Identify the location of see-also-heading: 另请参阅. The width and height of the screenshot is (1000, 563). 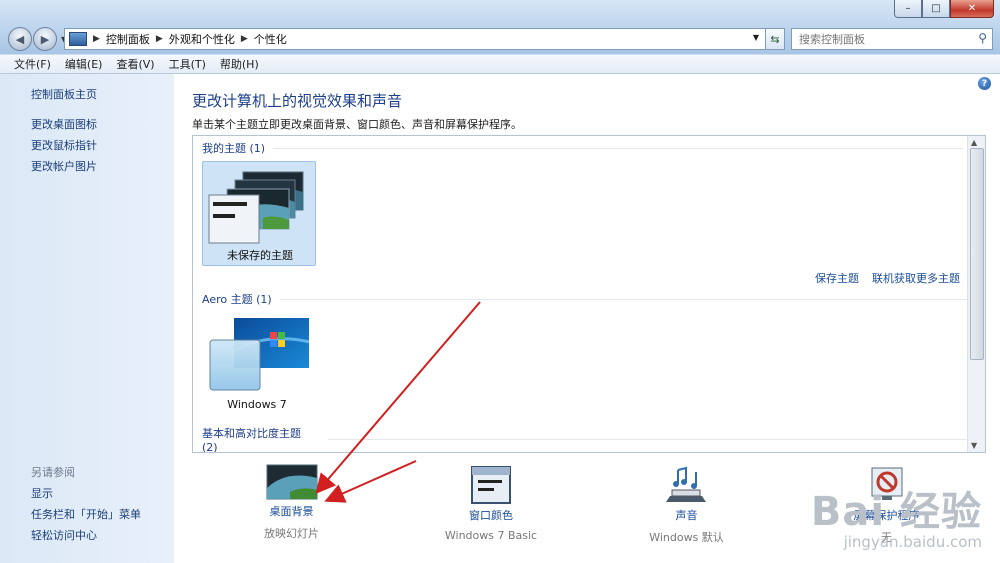
(53, 472).